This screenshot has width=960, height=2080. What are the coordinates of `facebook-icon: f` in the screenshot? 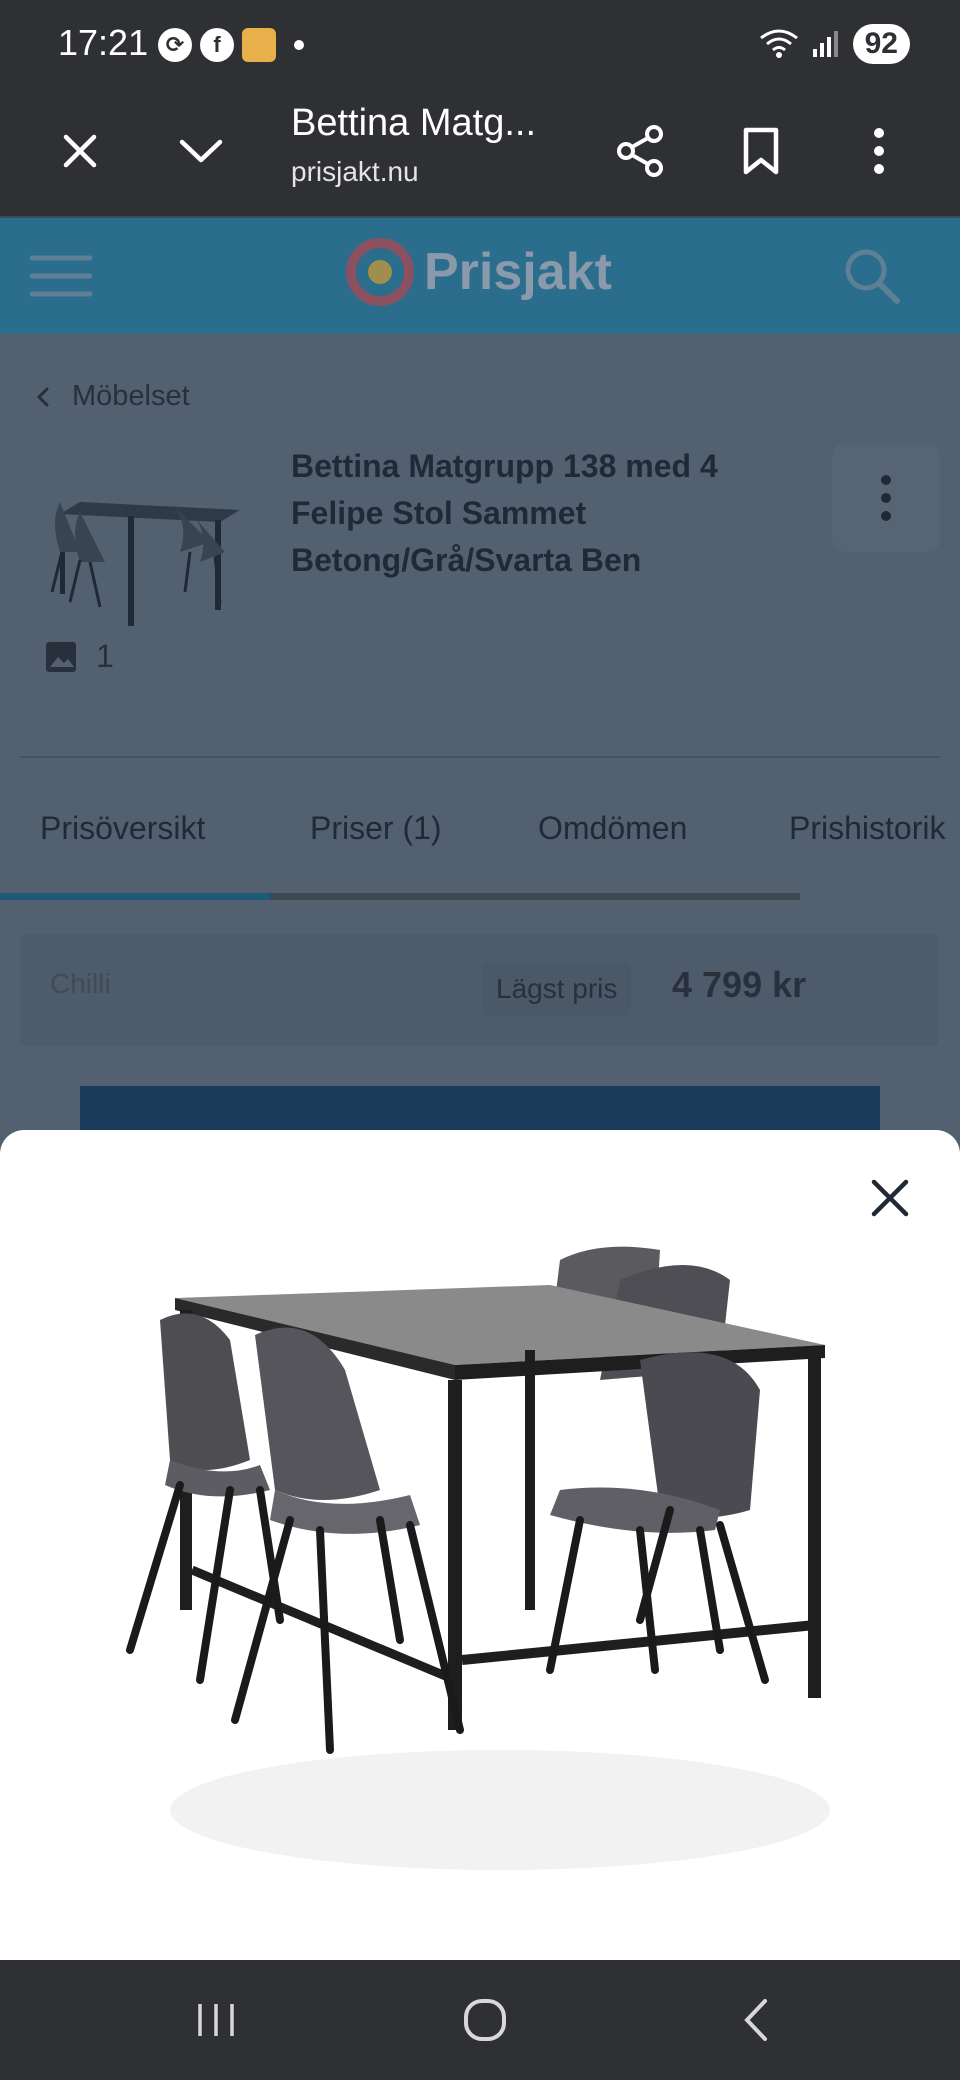 It's located at (217, 45).